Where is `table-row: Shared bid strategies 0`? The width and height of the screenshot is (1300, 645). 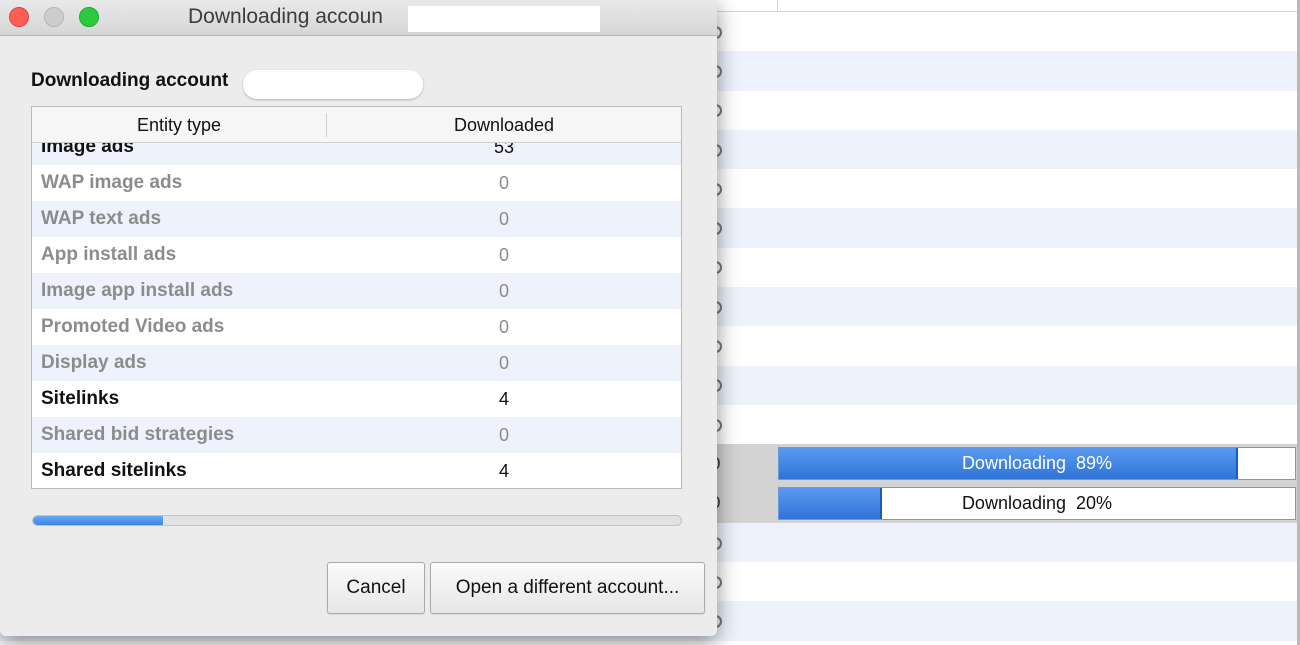 table-row: Shared bid strategies 0 is located at coordinates (356, 435).